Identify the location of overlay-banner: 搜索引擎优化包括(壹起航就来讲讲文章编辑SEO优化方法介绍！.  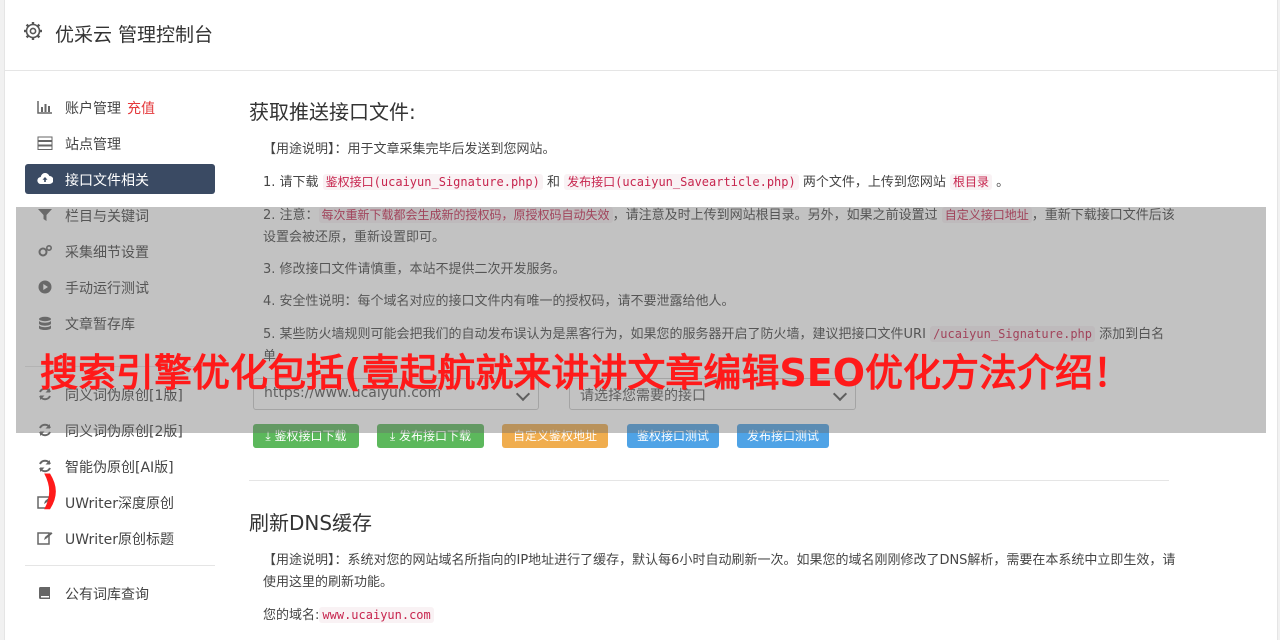
(585, 373).